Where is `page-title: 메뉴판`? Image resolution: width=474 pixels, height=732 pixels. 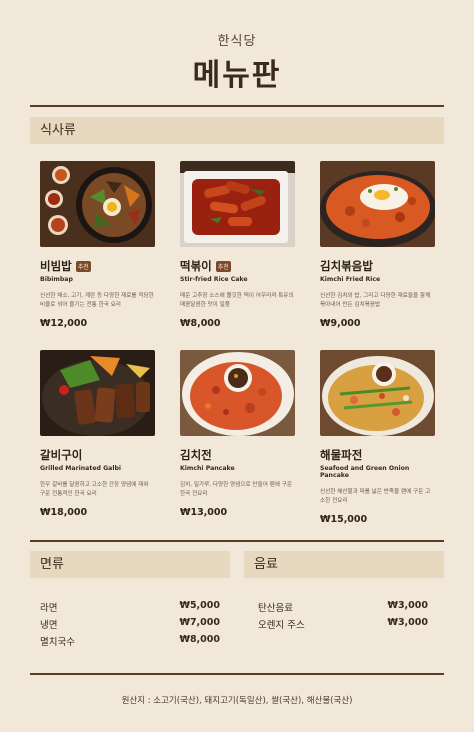
page-title: 메뉴판 is located at coordinates (237, 75).